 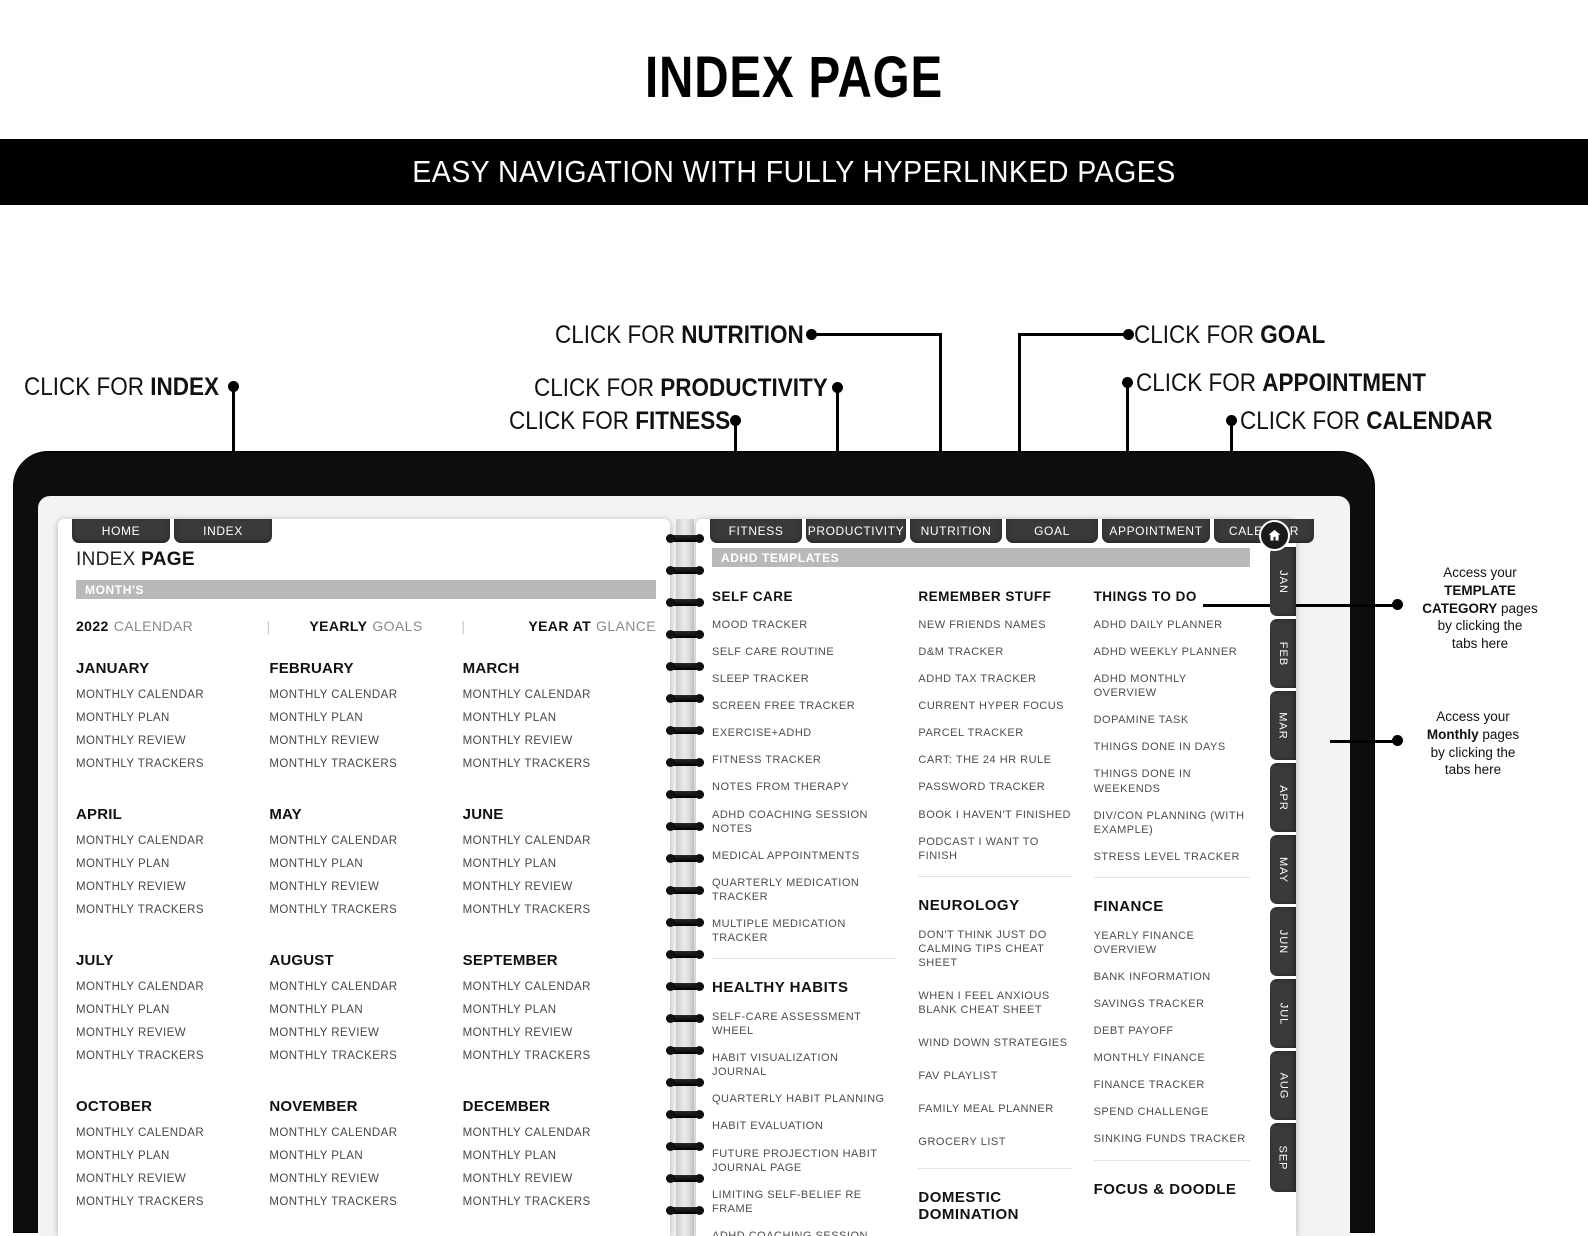 I want to click on month-tab-may: MAY, so click(x=1283, y=869).